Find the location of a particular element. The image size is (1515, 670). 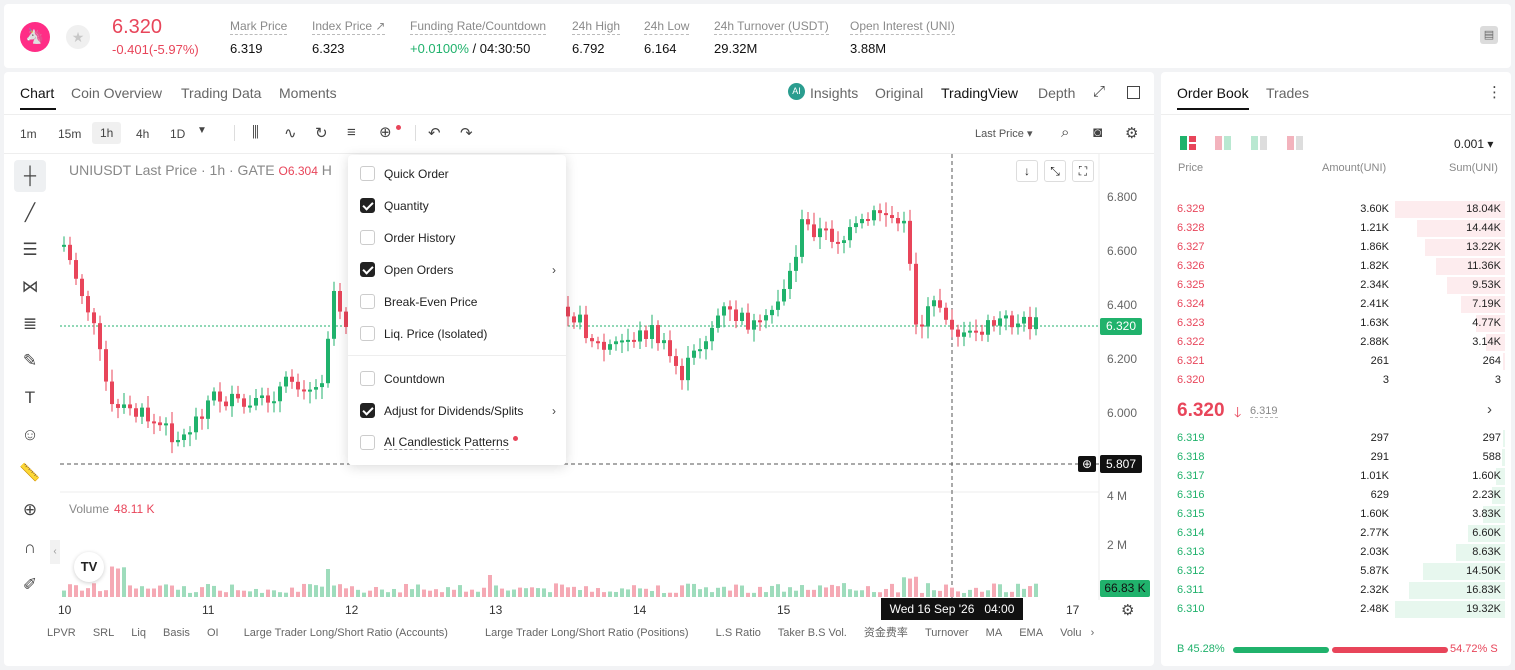

view-both-icon is located at coordinates (1188, 143).